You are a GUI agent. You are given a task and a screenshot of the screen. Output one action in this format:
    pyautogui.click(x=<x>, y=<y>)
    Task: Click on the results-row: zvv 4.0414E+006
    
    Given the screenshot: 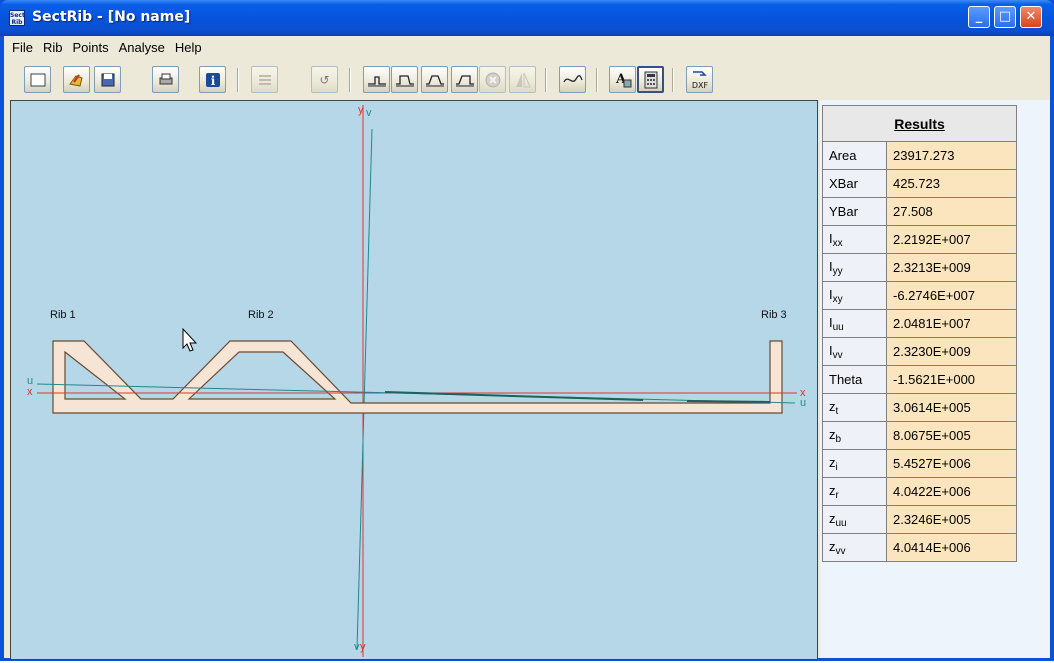 What is the action you would take?
    pyautogui.click(x=920, y=547)
    